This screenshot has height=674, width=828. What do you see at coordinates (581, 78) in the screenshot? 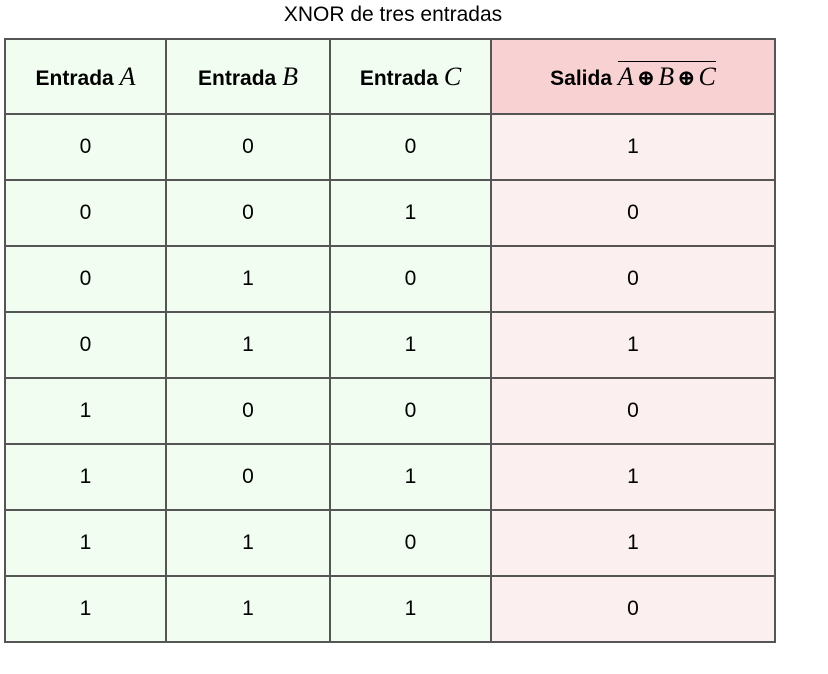
I see `header-label: Salida` at bounding box center [581, 78].